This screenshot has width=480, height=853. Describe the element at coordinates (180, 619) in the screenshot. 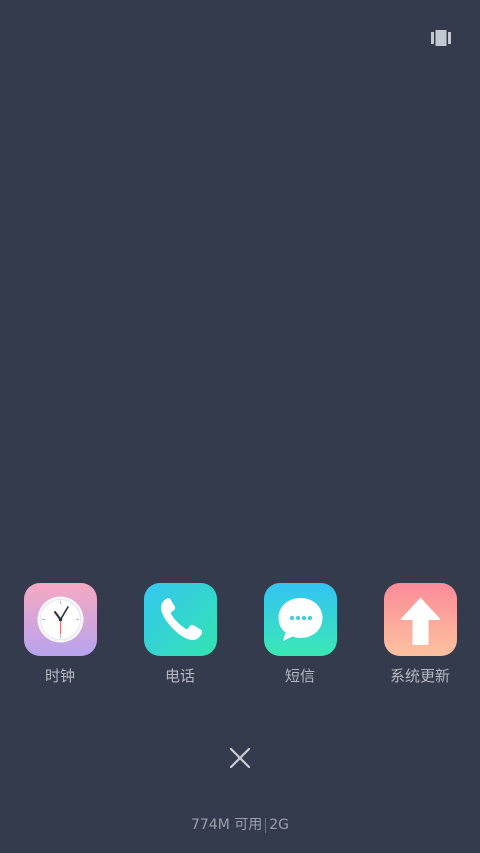

I see `phone-icon` at that location.